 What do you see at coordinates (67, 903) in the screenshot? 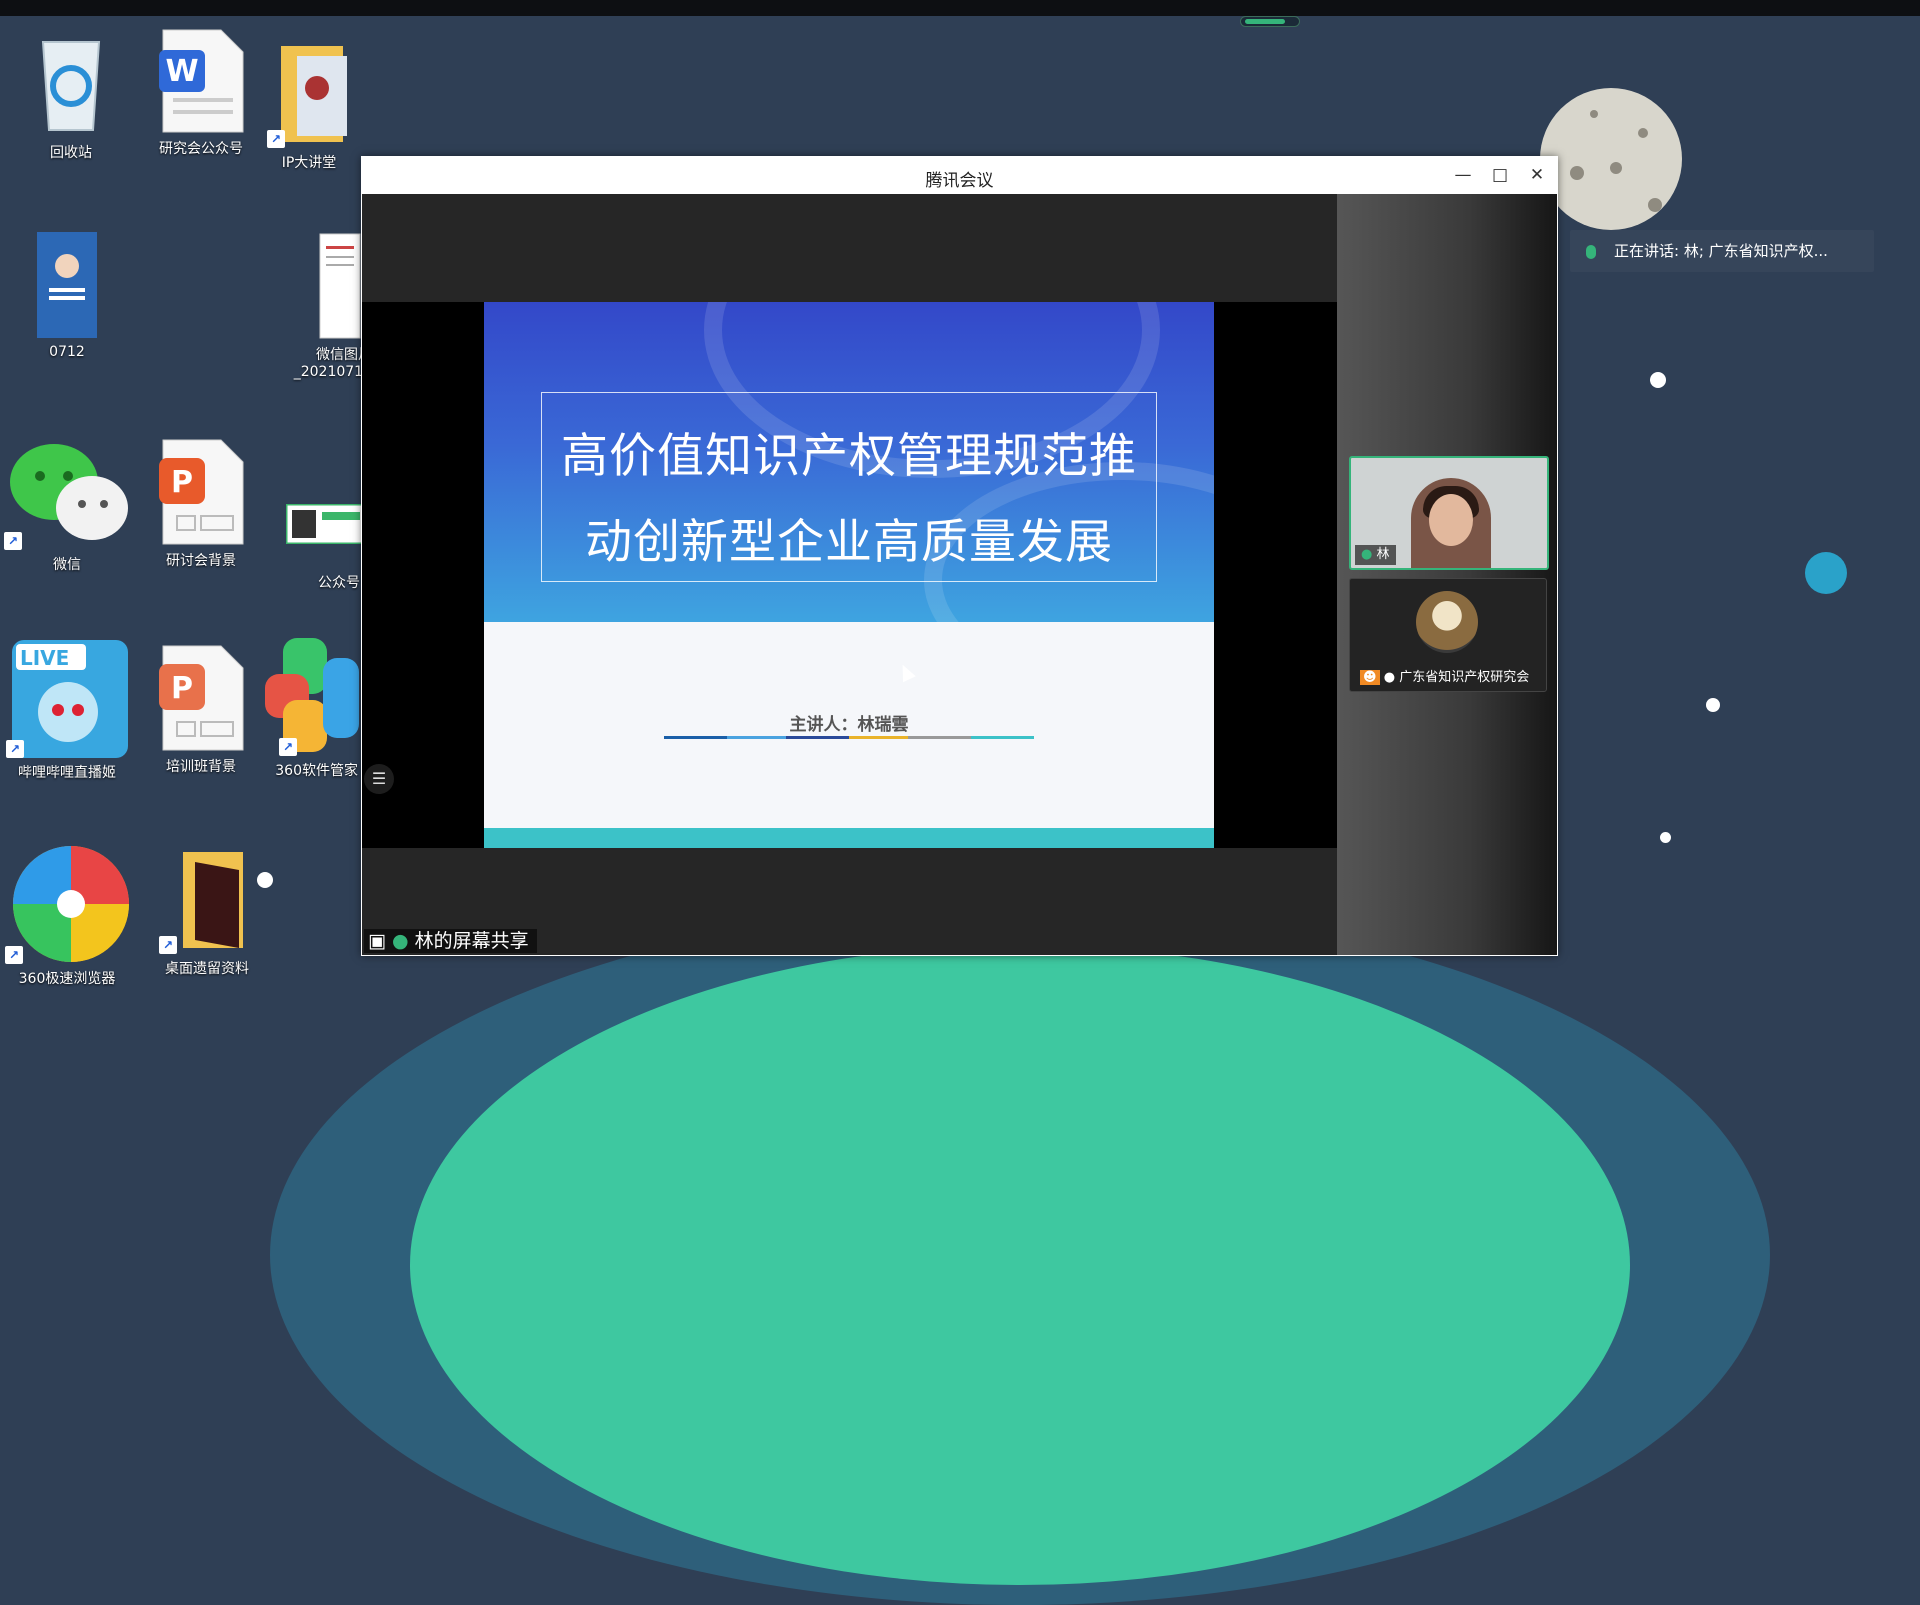
I see `360-browser-icon: ↗` at bounding box center [67, 903].